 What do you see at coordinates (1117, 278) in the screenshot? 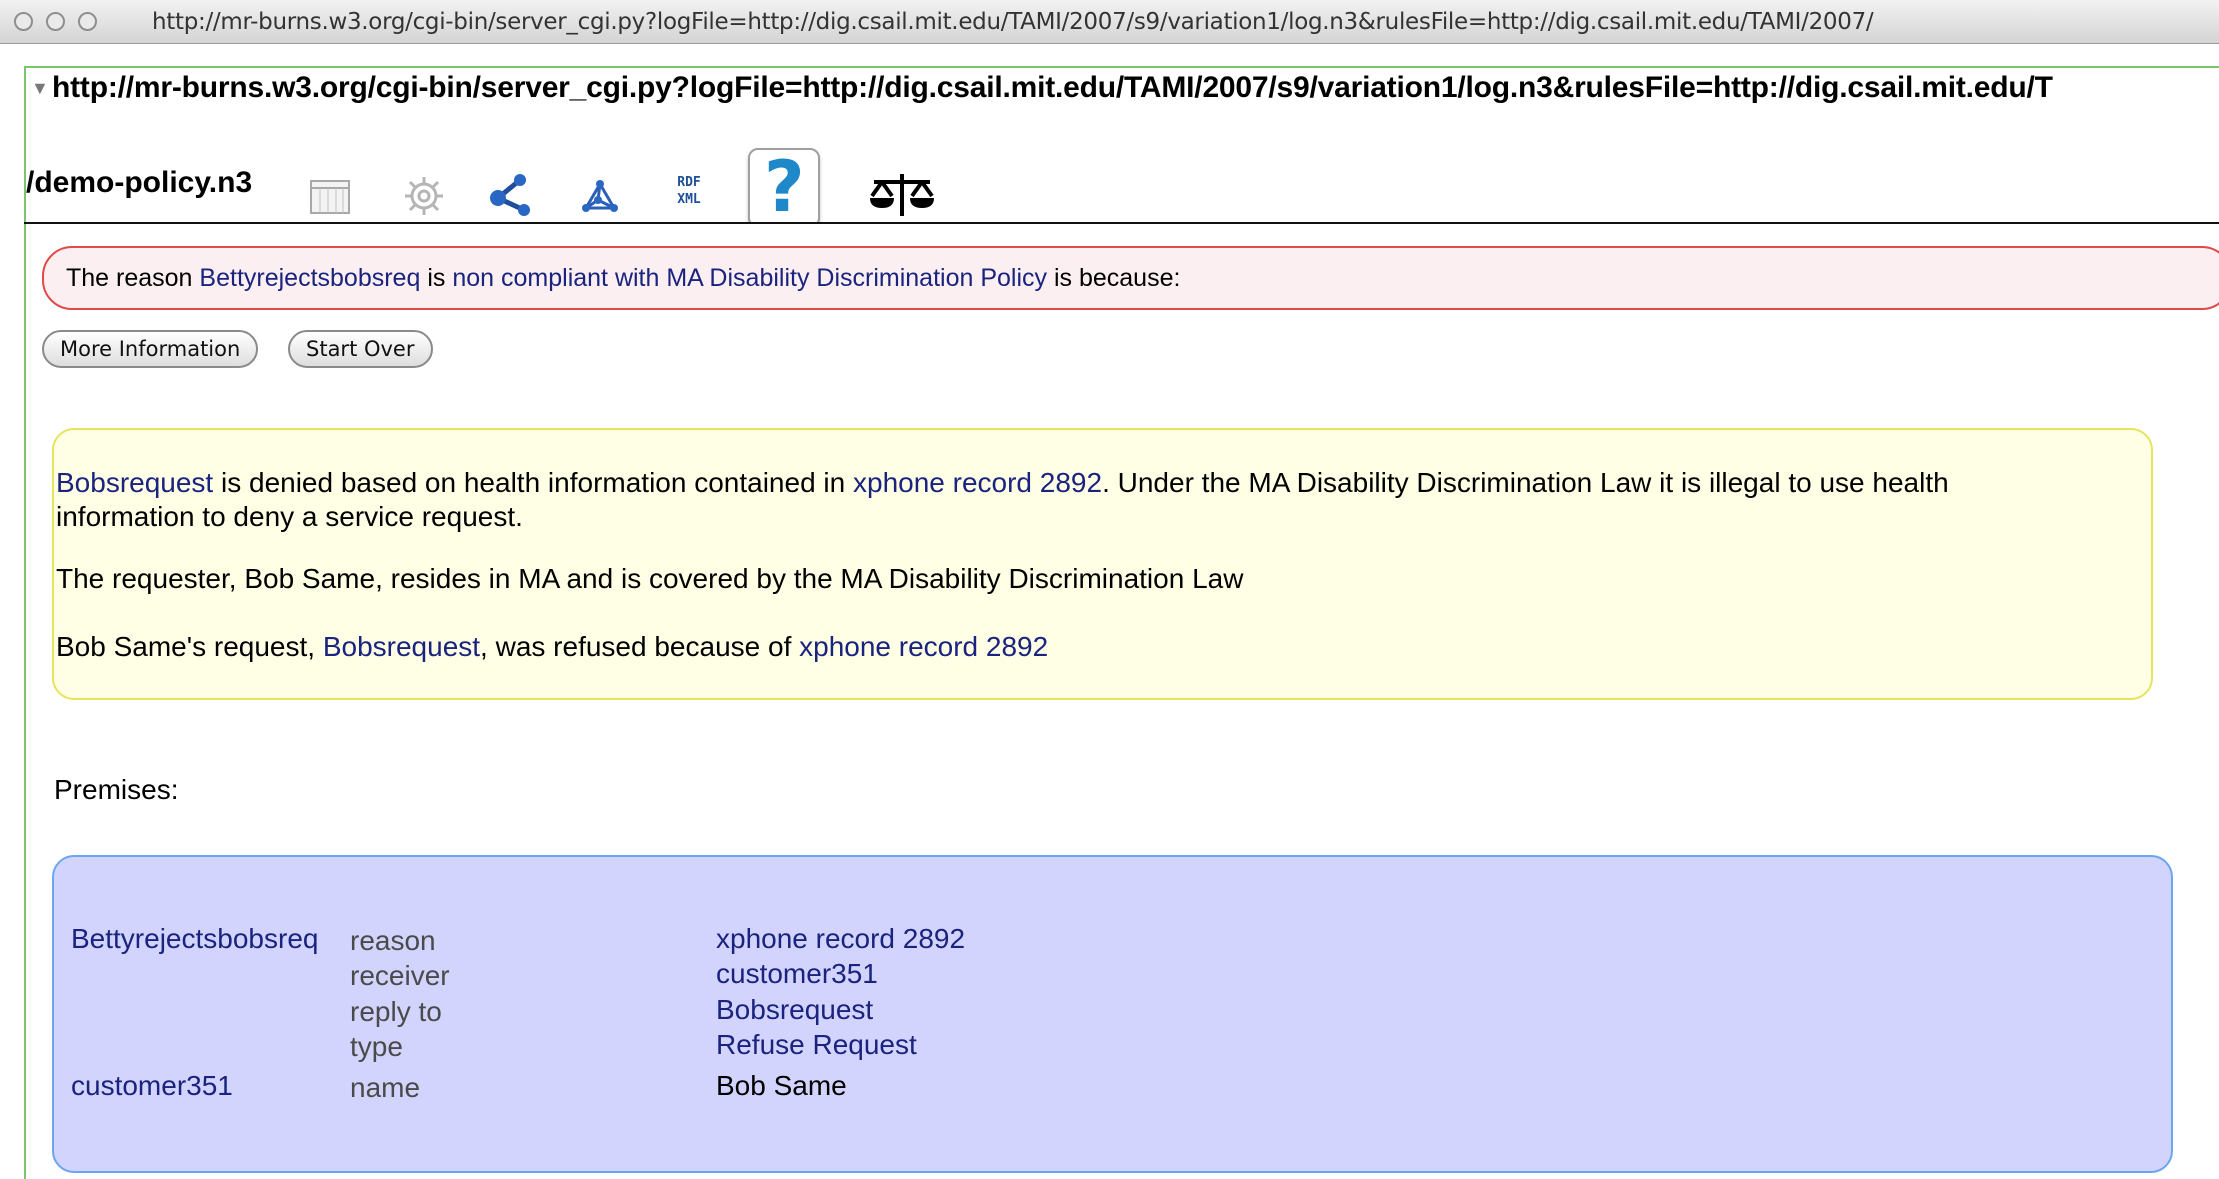
I see `reason-suffix: is because:` at bounding box center [1117, 278].